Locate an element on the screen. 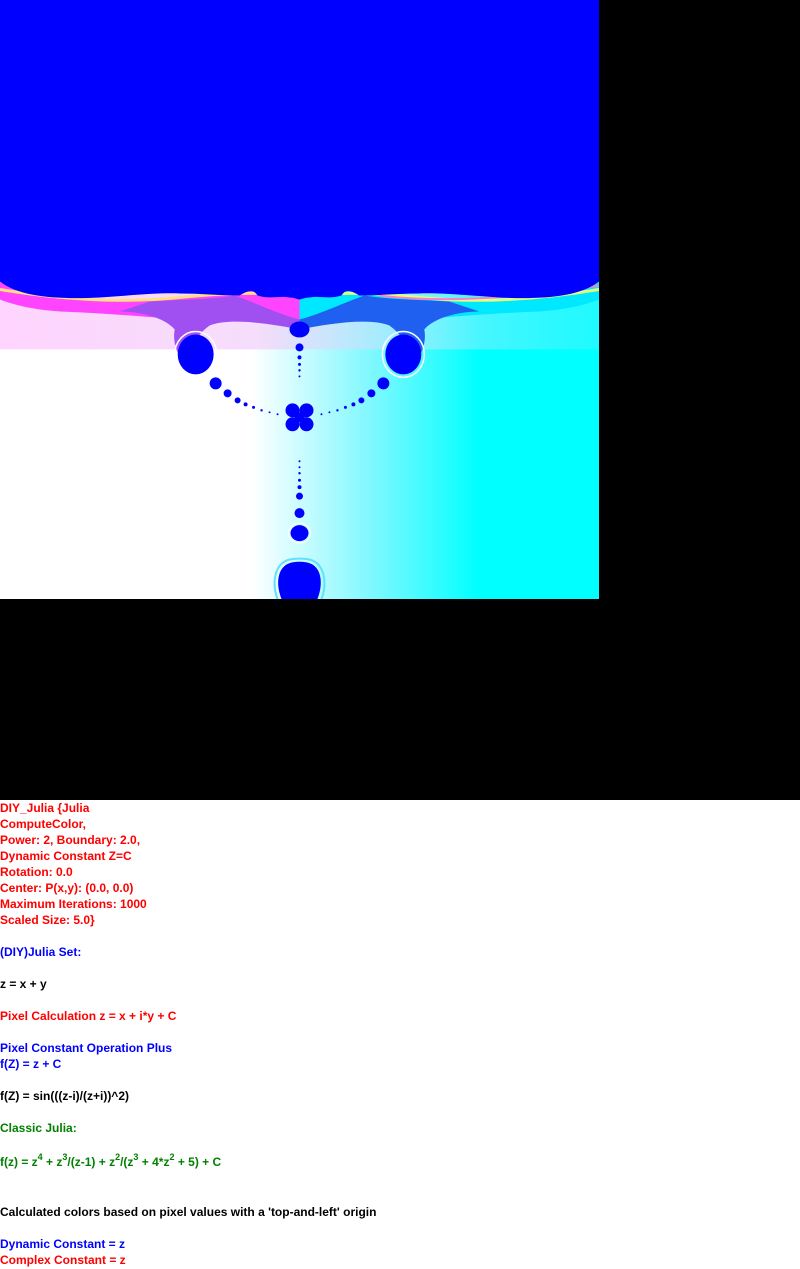 The height and width of the screenshot is (1269, 800). params-line-power: Power: 2, Boundary: 2.0, is located at coordinates (70, 840).